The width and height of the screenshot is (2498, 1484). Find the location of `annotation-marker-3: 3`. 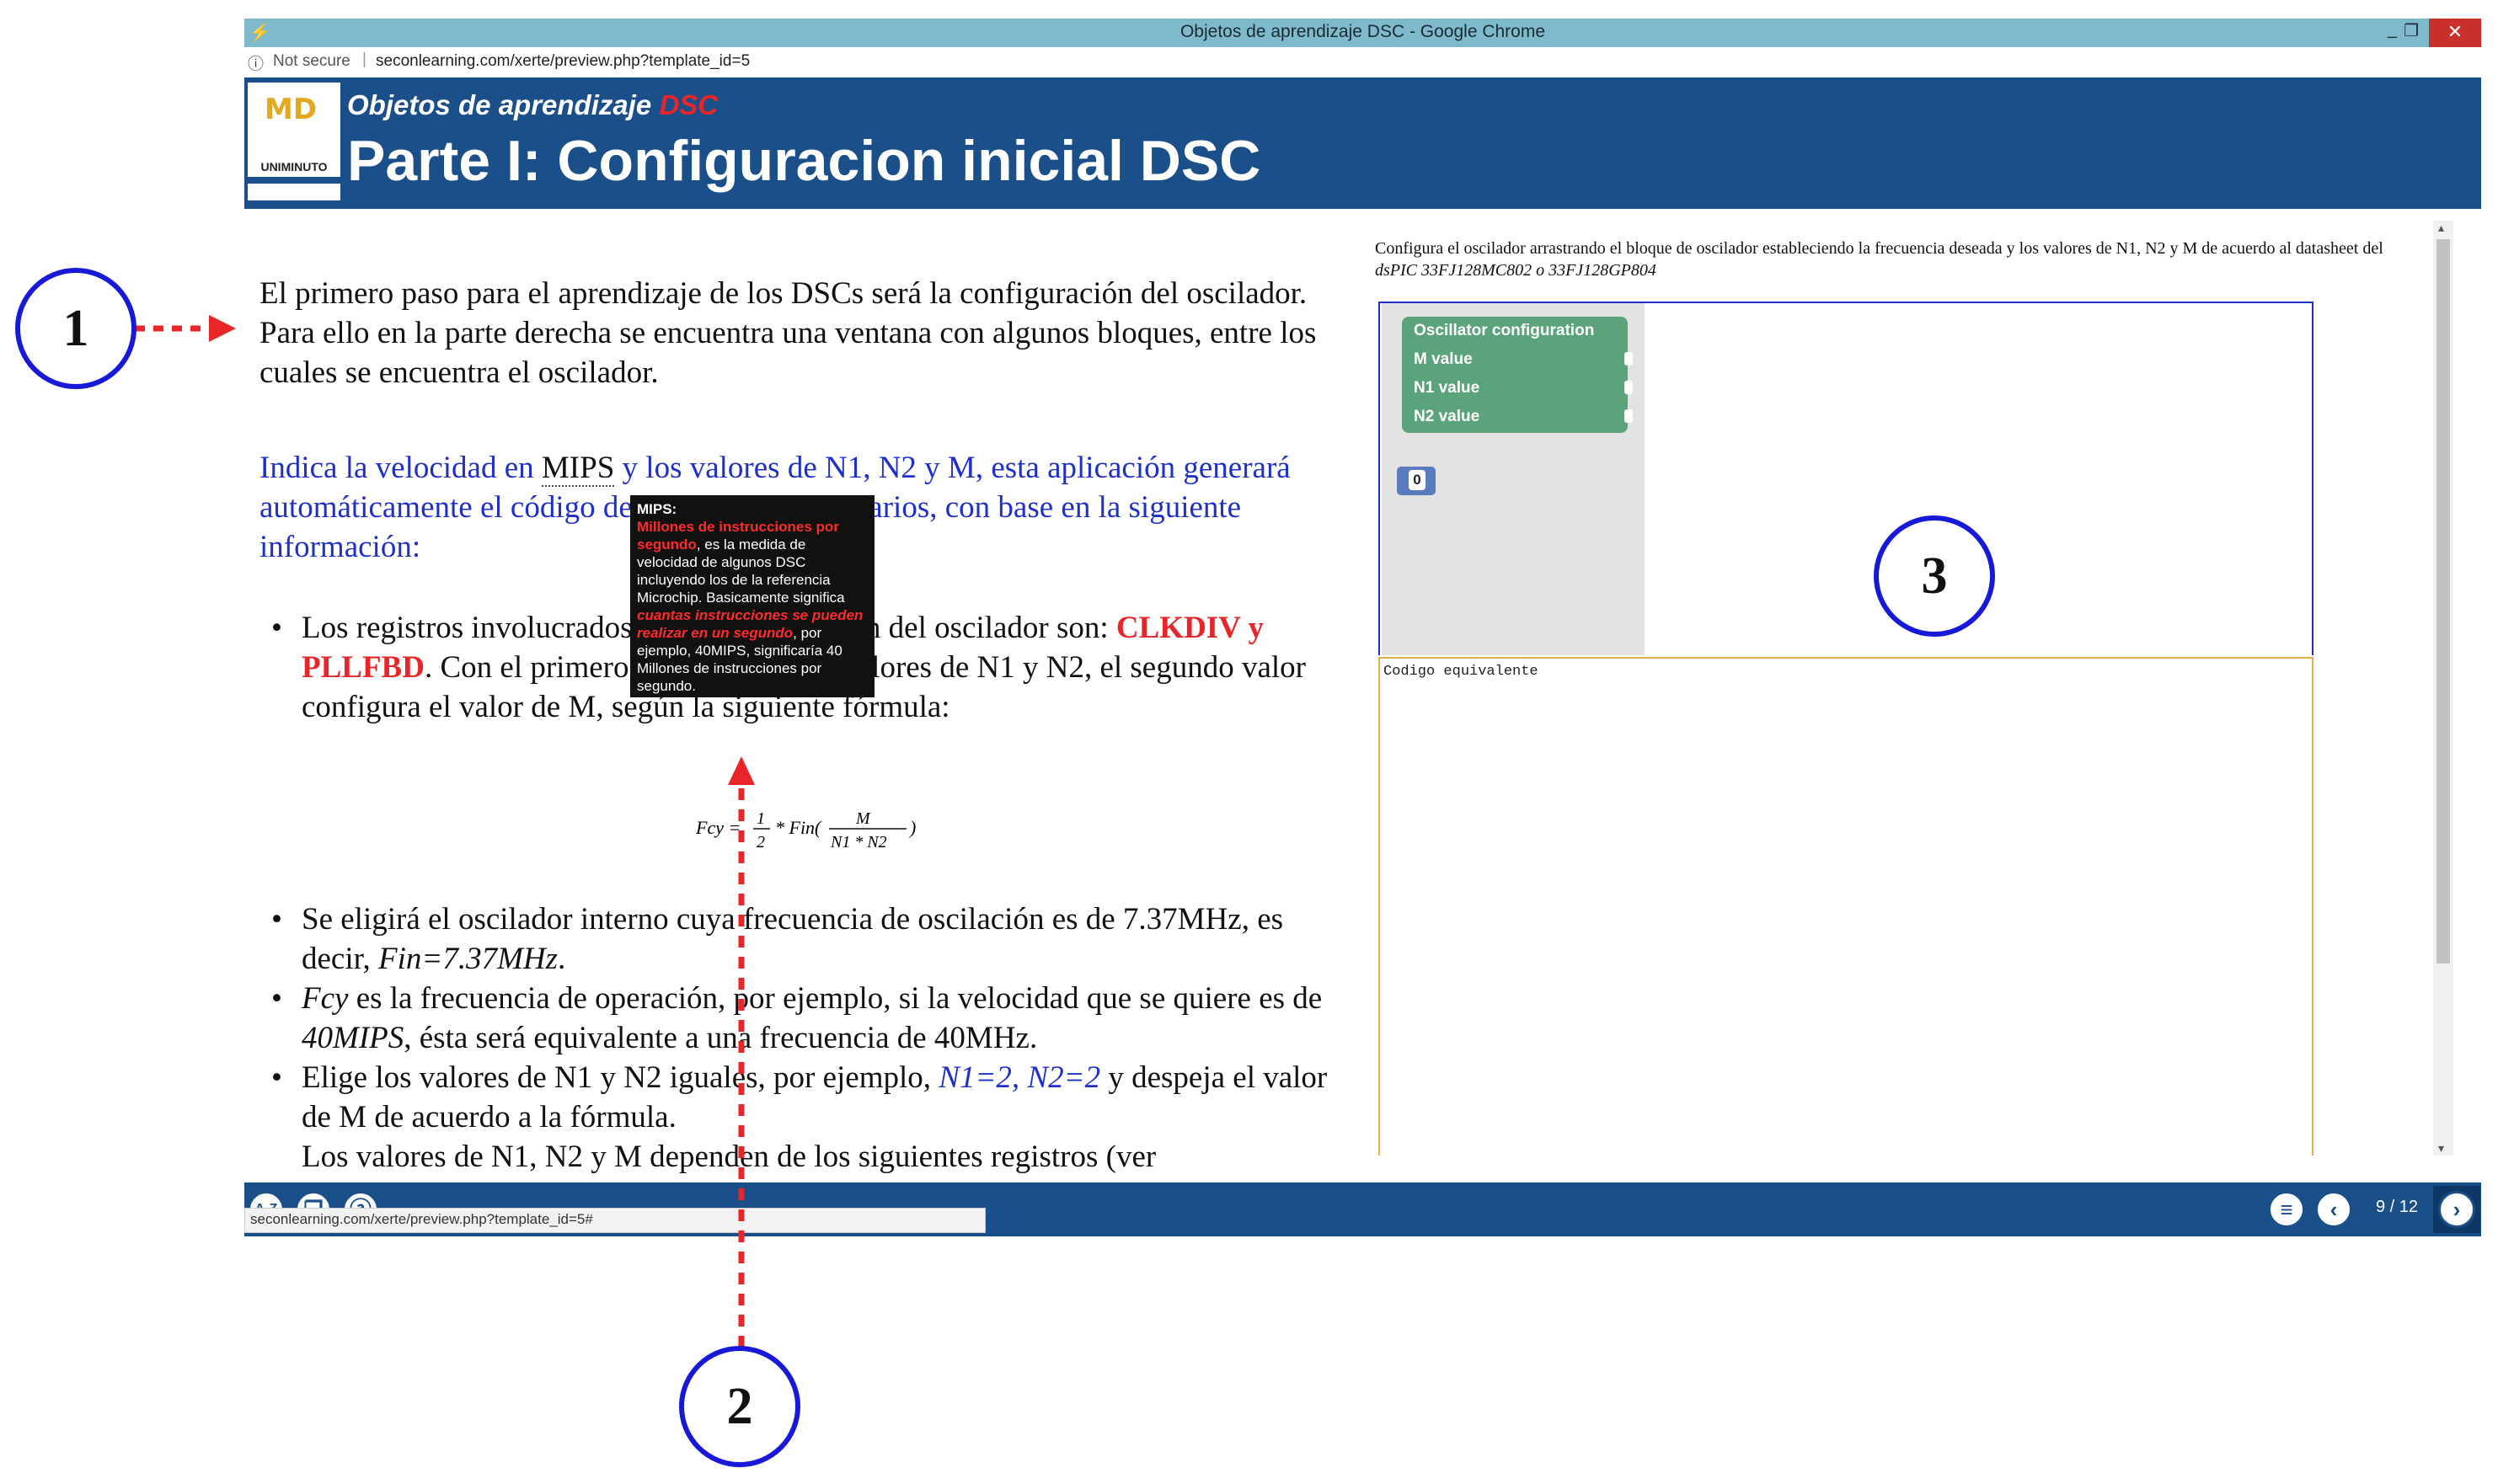

annotation-marker-3: 3 is located at coordinates (1934, 576).